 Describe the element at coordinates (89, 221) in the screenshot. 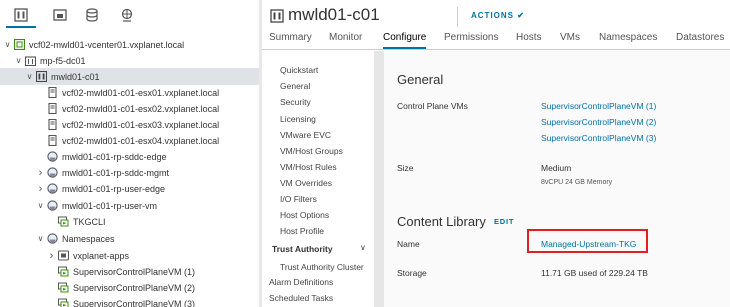

I see `tree-item-label: TKGCLI` at that location.